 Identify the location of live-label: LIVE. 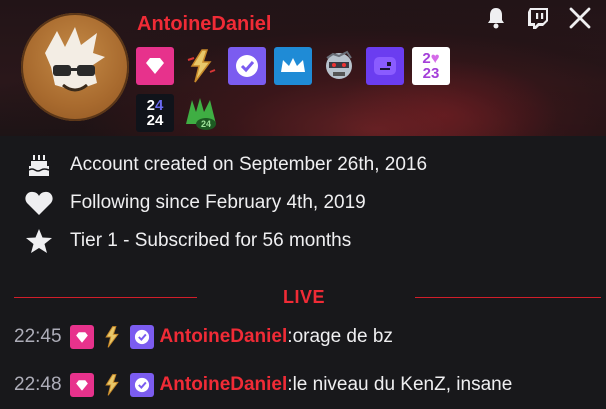
(304, 297).